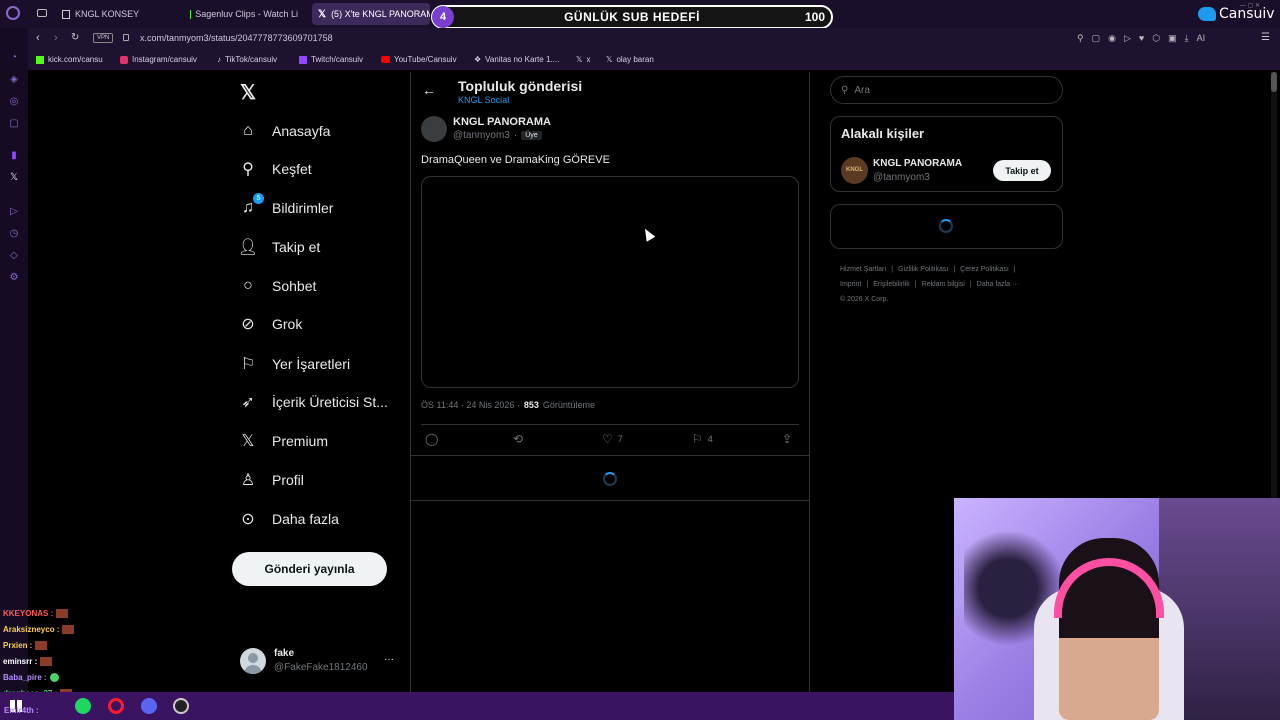 This screenshot has width=1280, height=720. I want to click on related-title: Alakalı kişiler, so click(883, 133).